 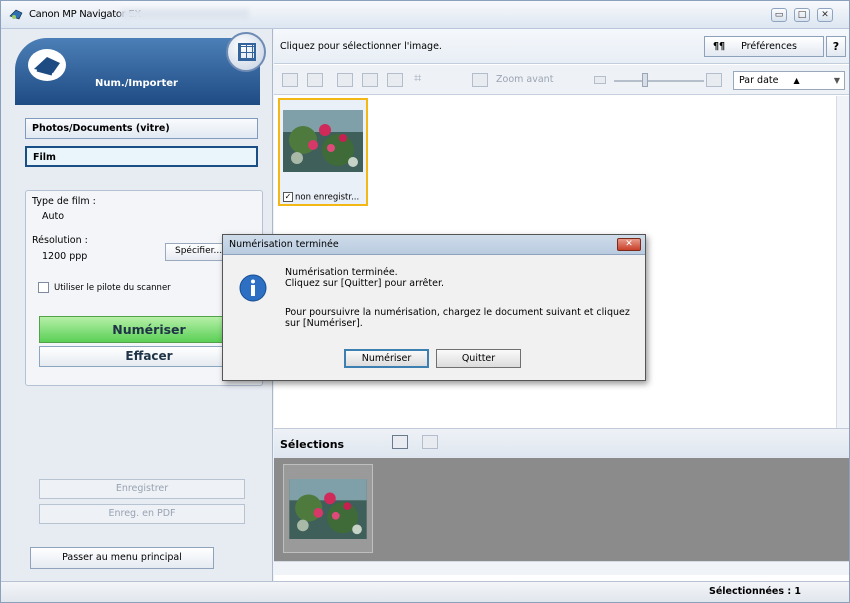 I want to click on scan-import-header: Num./Importer, so click(x=140, y=68).